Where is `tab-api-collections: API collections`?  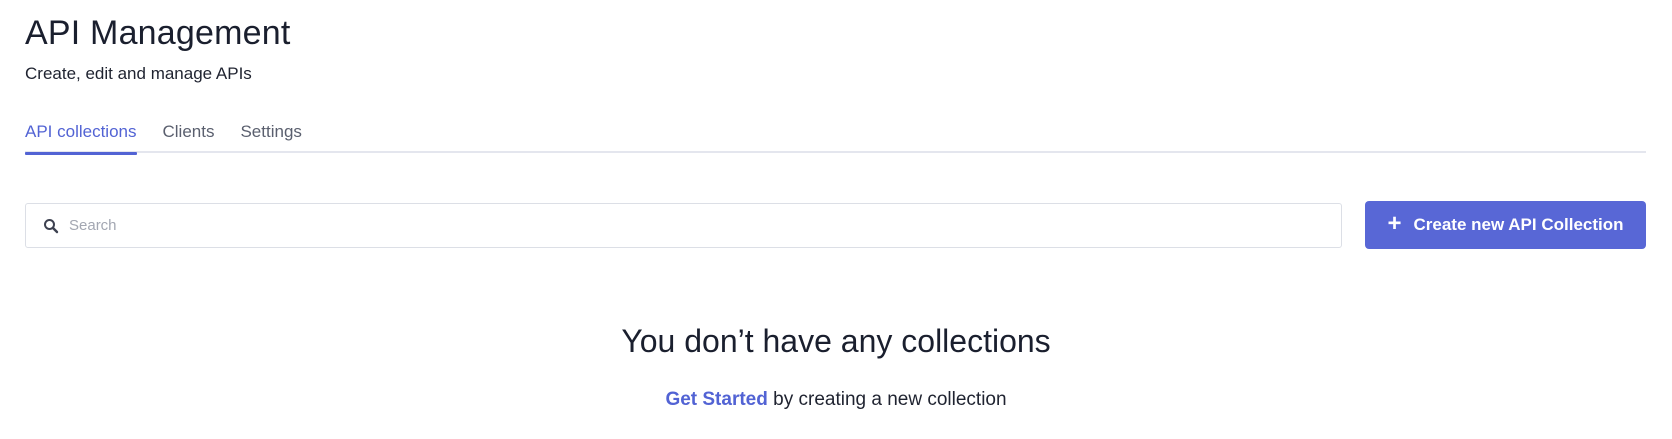
tab-api-collections: API collections is located at coordinates (81, 135).